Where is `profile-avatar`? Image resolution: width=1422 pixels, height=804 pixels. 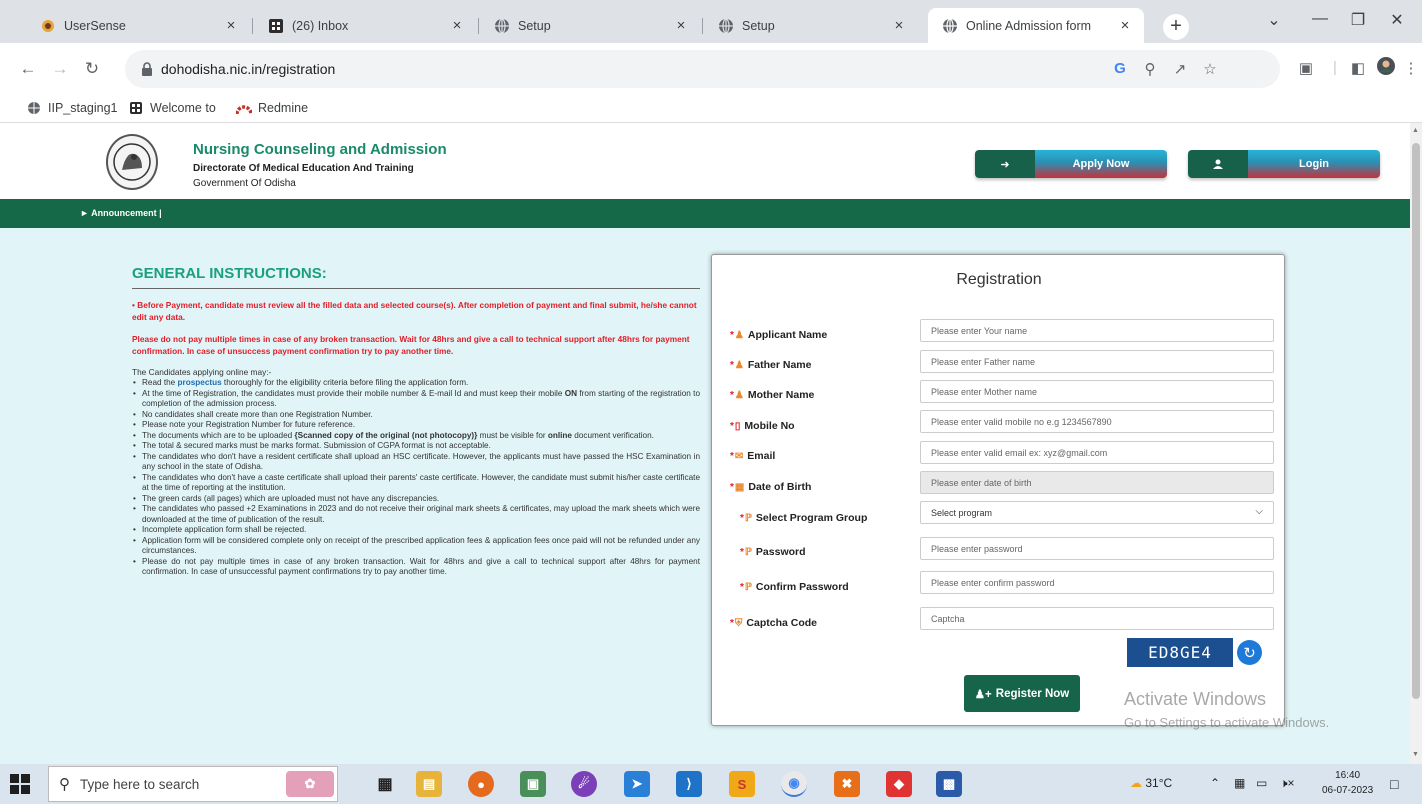 profile-avatar is located at coordinates (1386, 68).